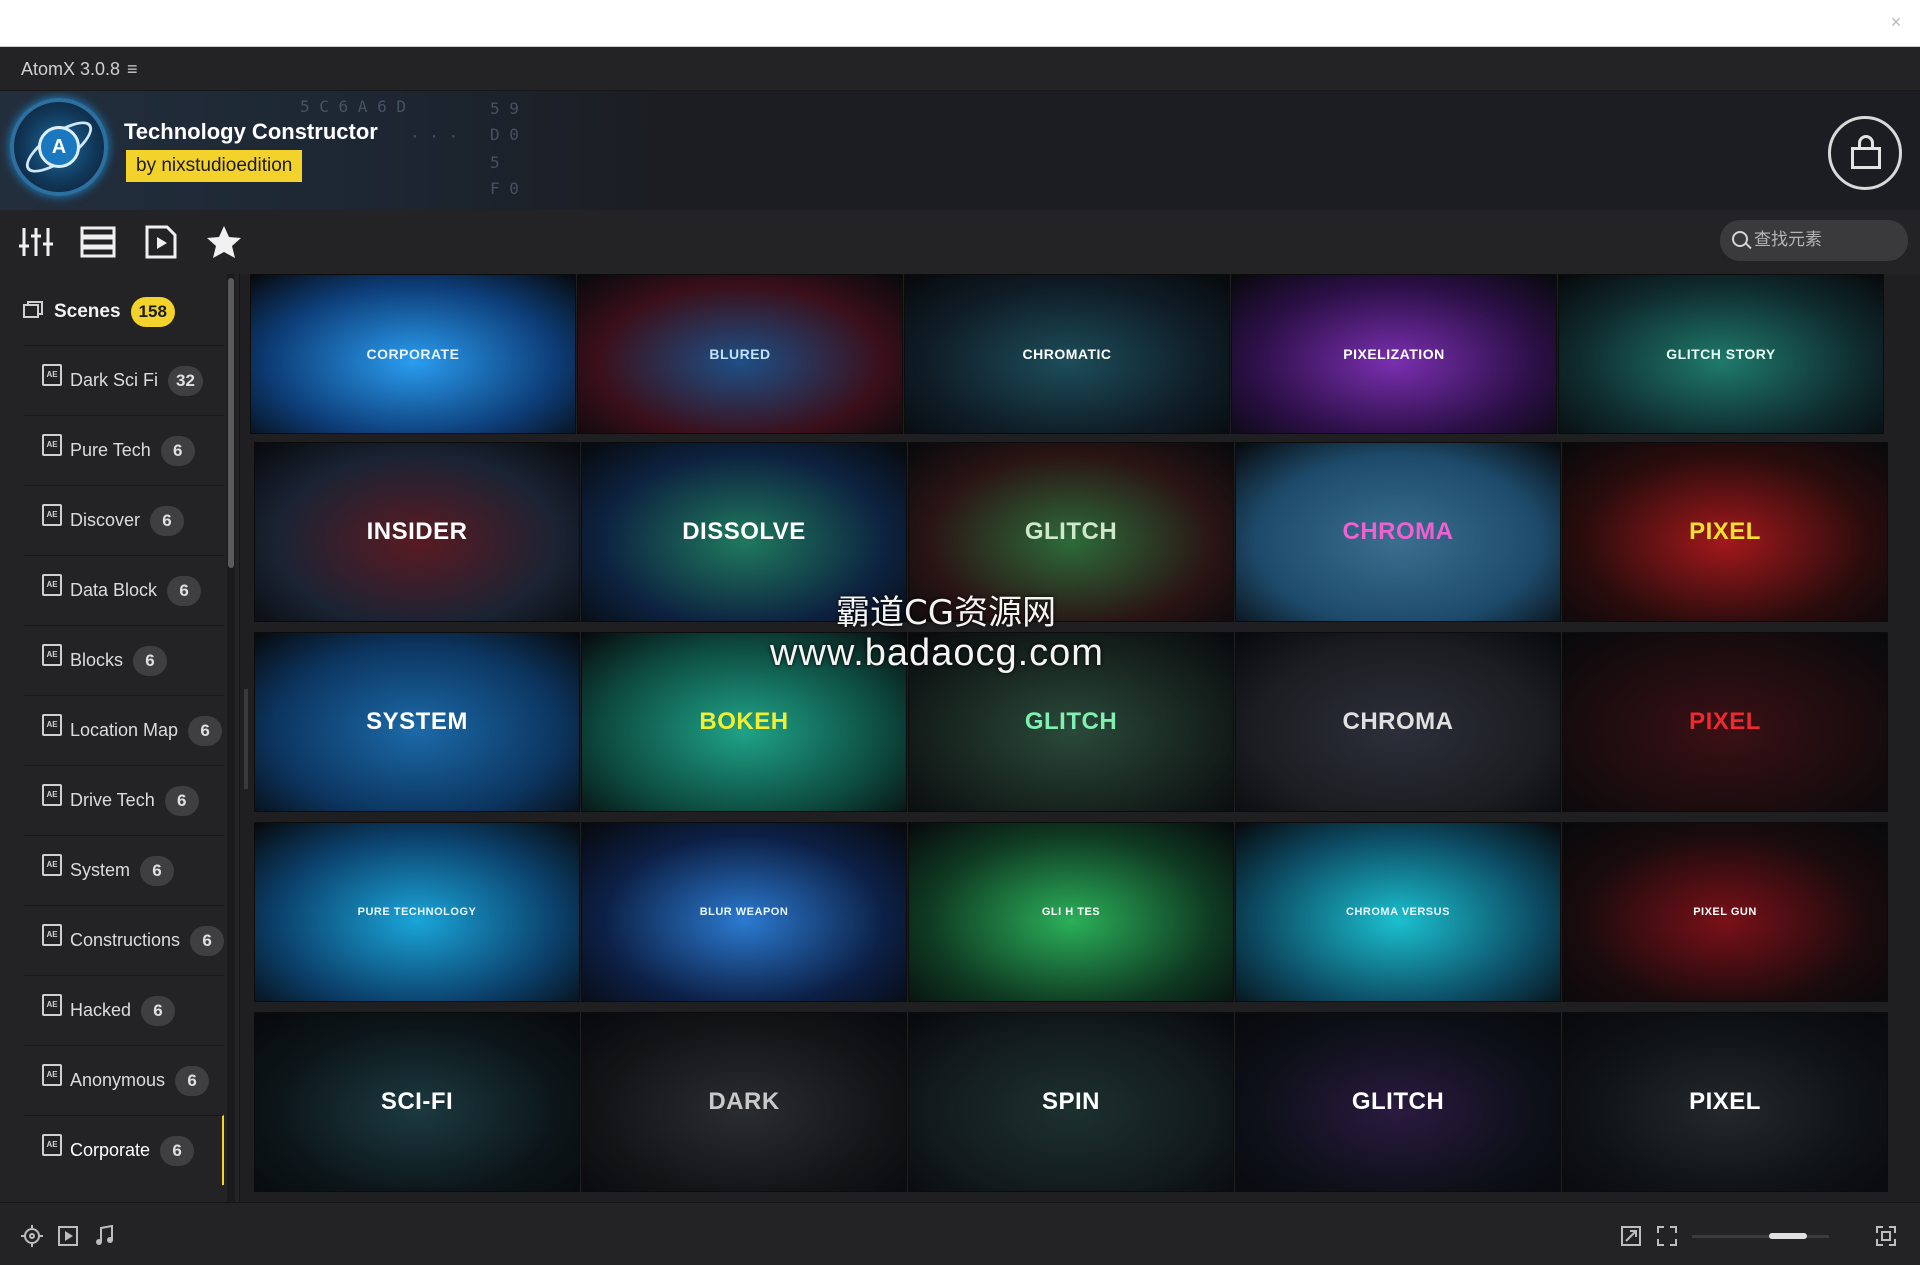 The height and width of the screenshot is (1265, 1920). I want to click on sidebar-item-label: Anonymous, so click(118, 1080).